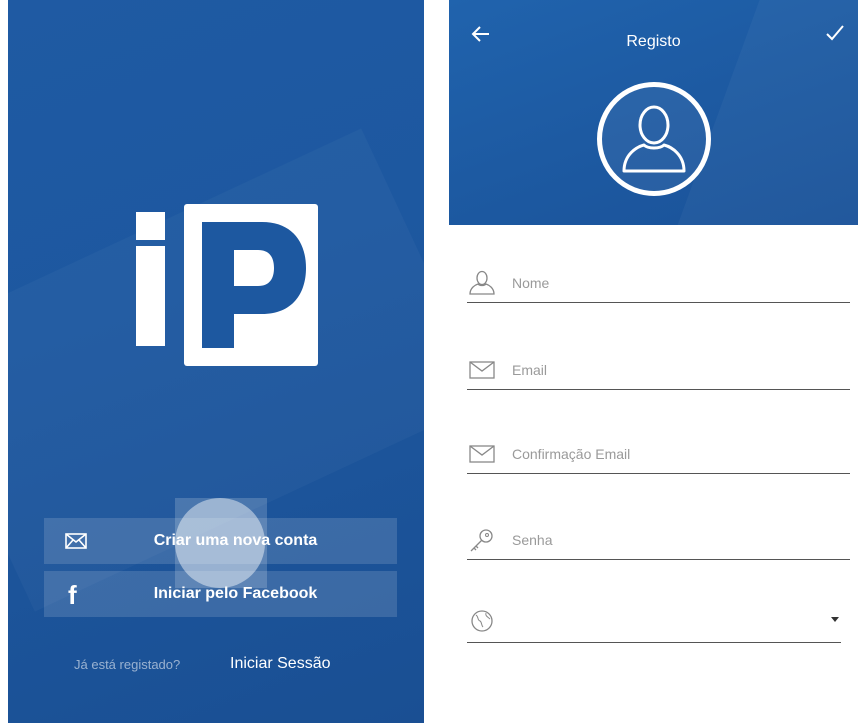  What do you see at coordinates (481, 540) in the screenshot?
I see `key-icon` at bounding box center [481, 540].